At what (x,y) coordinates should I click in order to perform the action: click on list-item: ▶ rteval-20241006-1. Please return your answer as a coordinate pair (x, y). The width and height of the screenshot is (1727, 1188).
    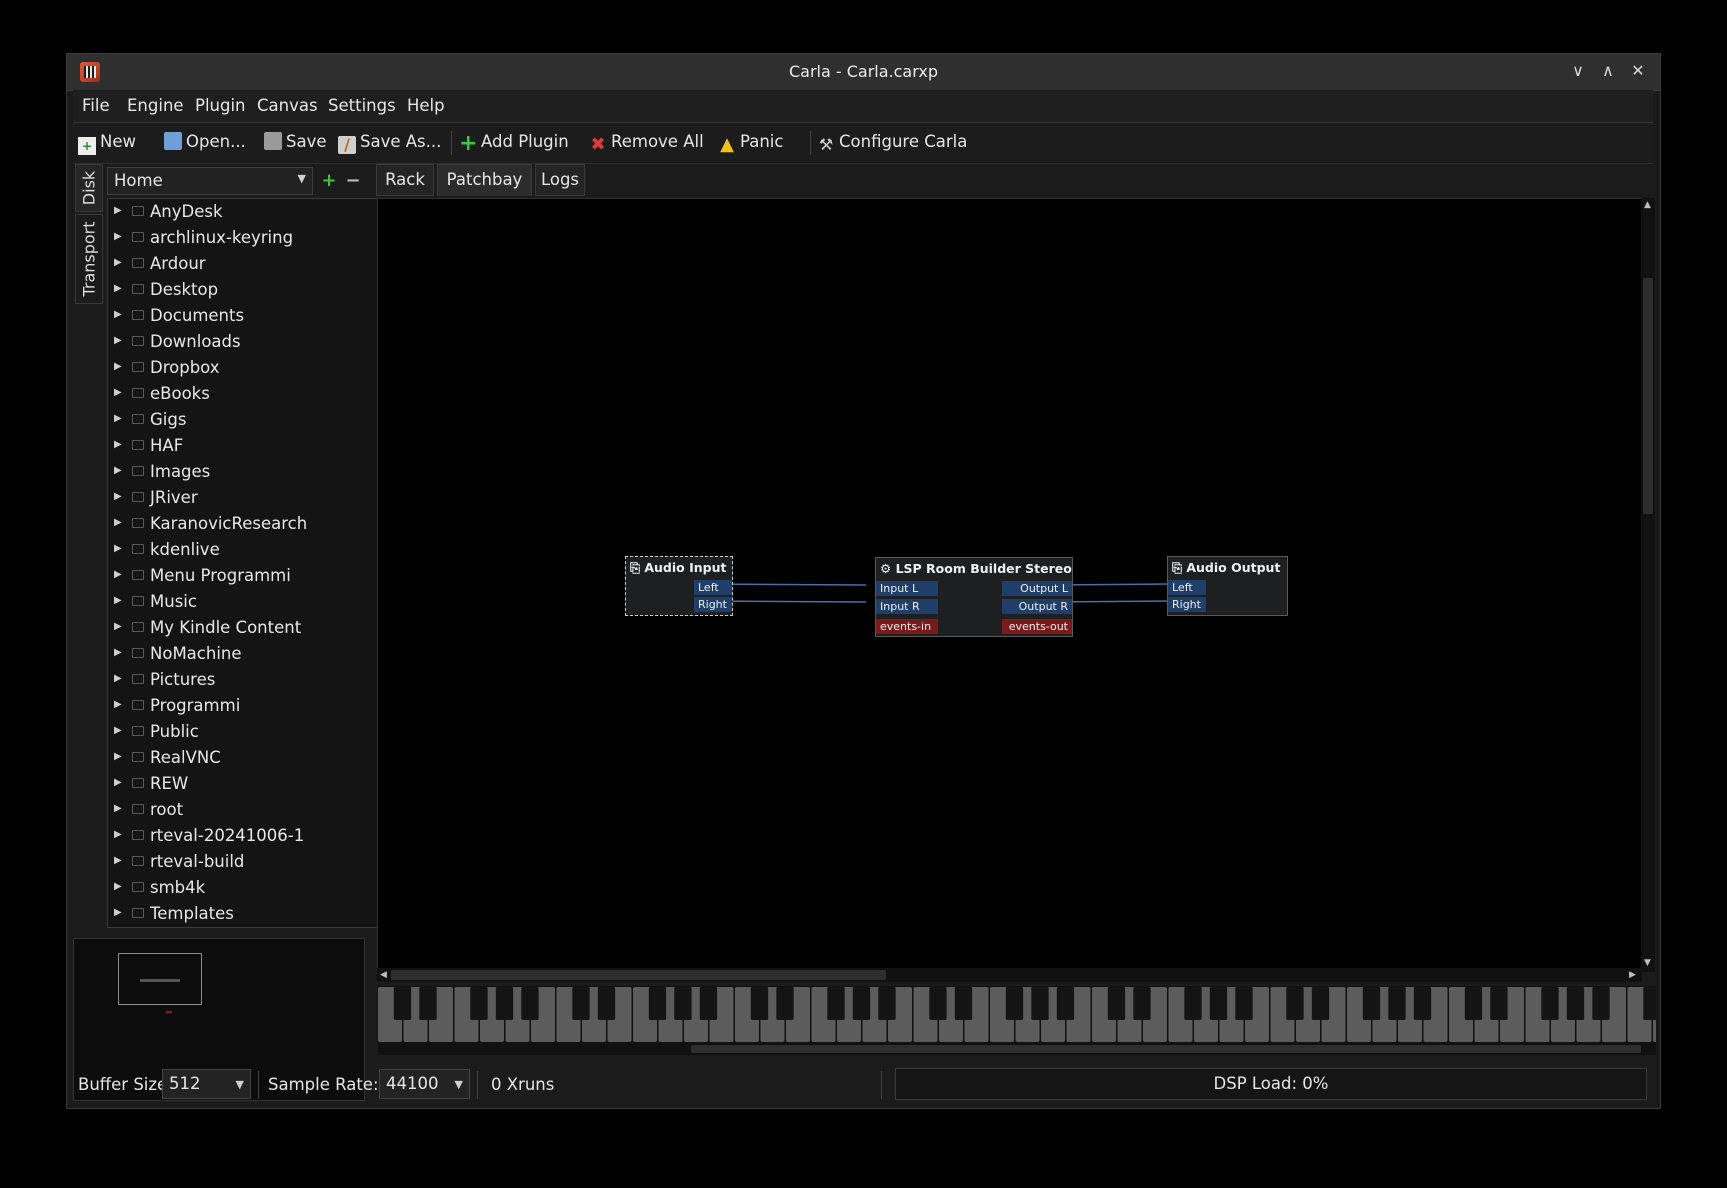
    Looking at the image, I should click on (248, 836).